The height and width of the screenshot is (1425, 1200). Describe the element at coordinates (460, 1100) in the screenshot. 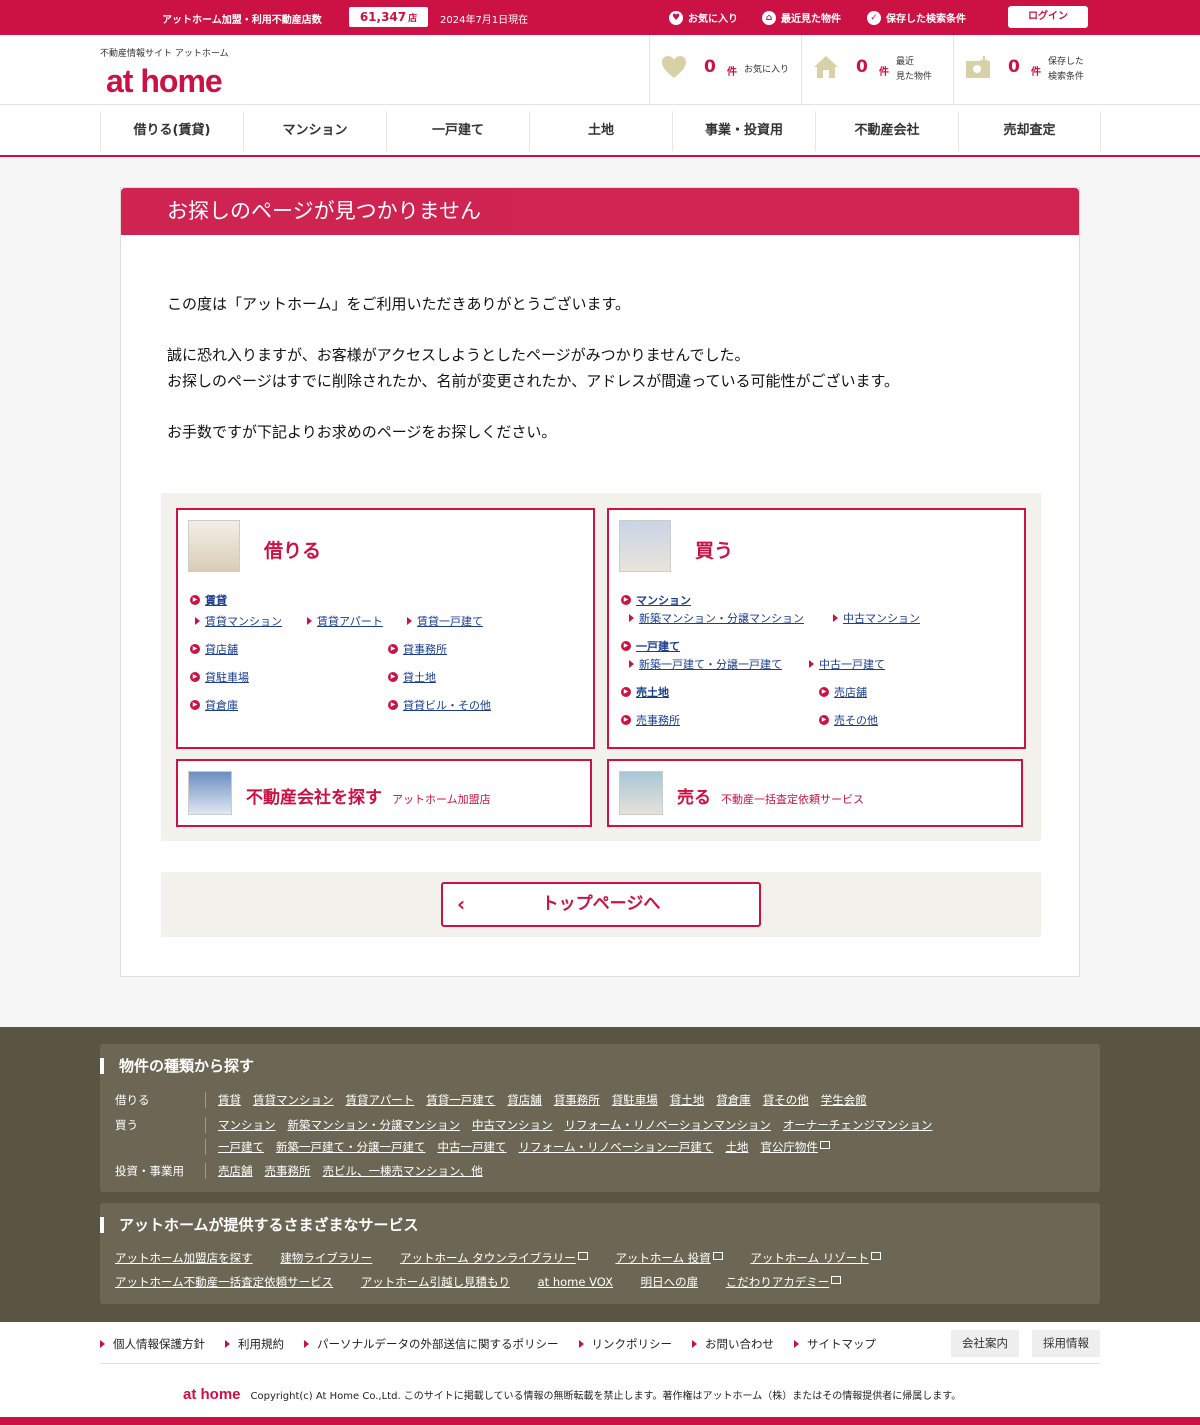

I see `footer-rent-link: 賃貸一戸建て` at that location.